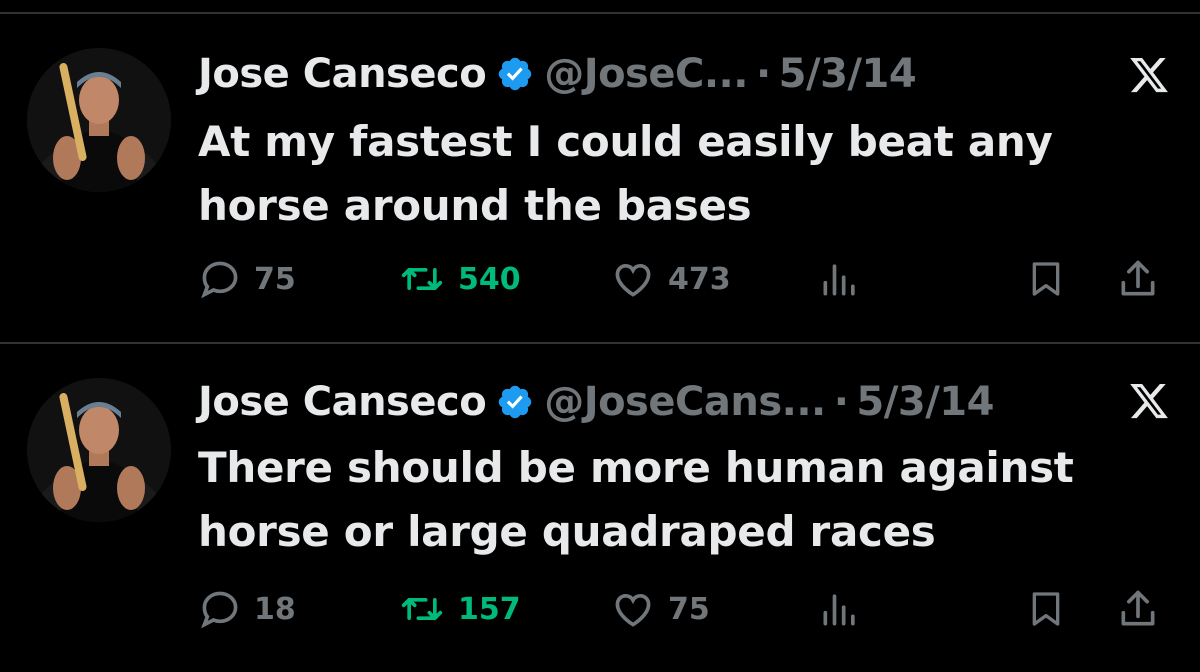 The image size is (1200, 672). Describe the element at coordinates (247, 609) in the screenshot. I see `reply-button: 18` at that location.